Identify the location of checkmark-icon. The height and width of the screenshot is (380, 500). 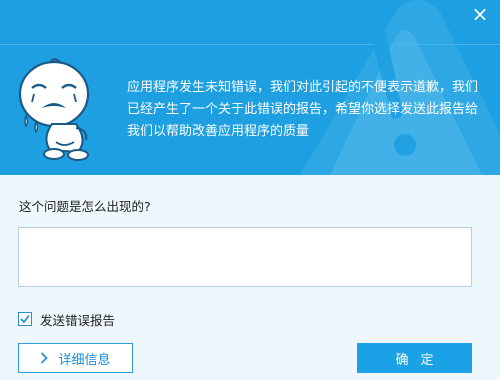
(25, 319).